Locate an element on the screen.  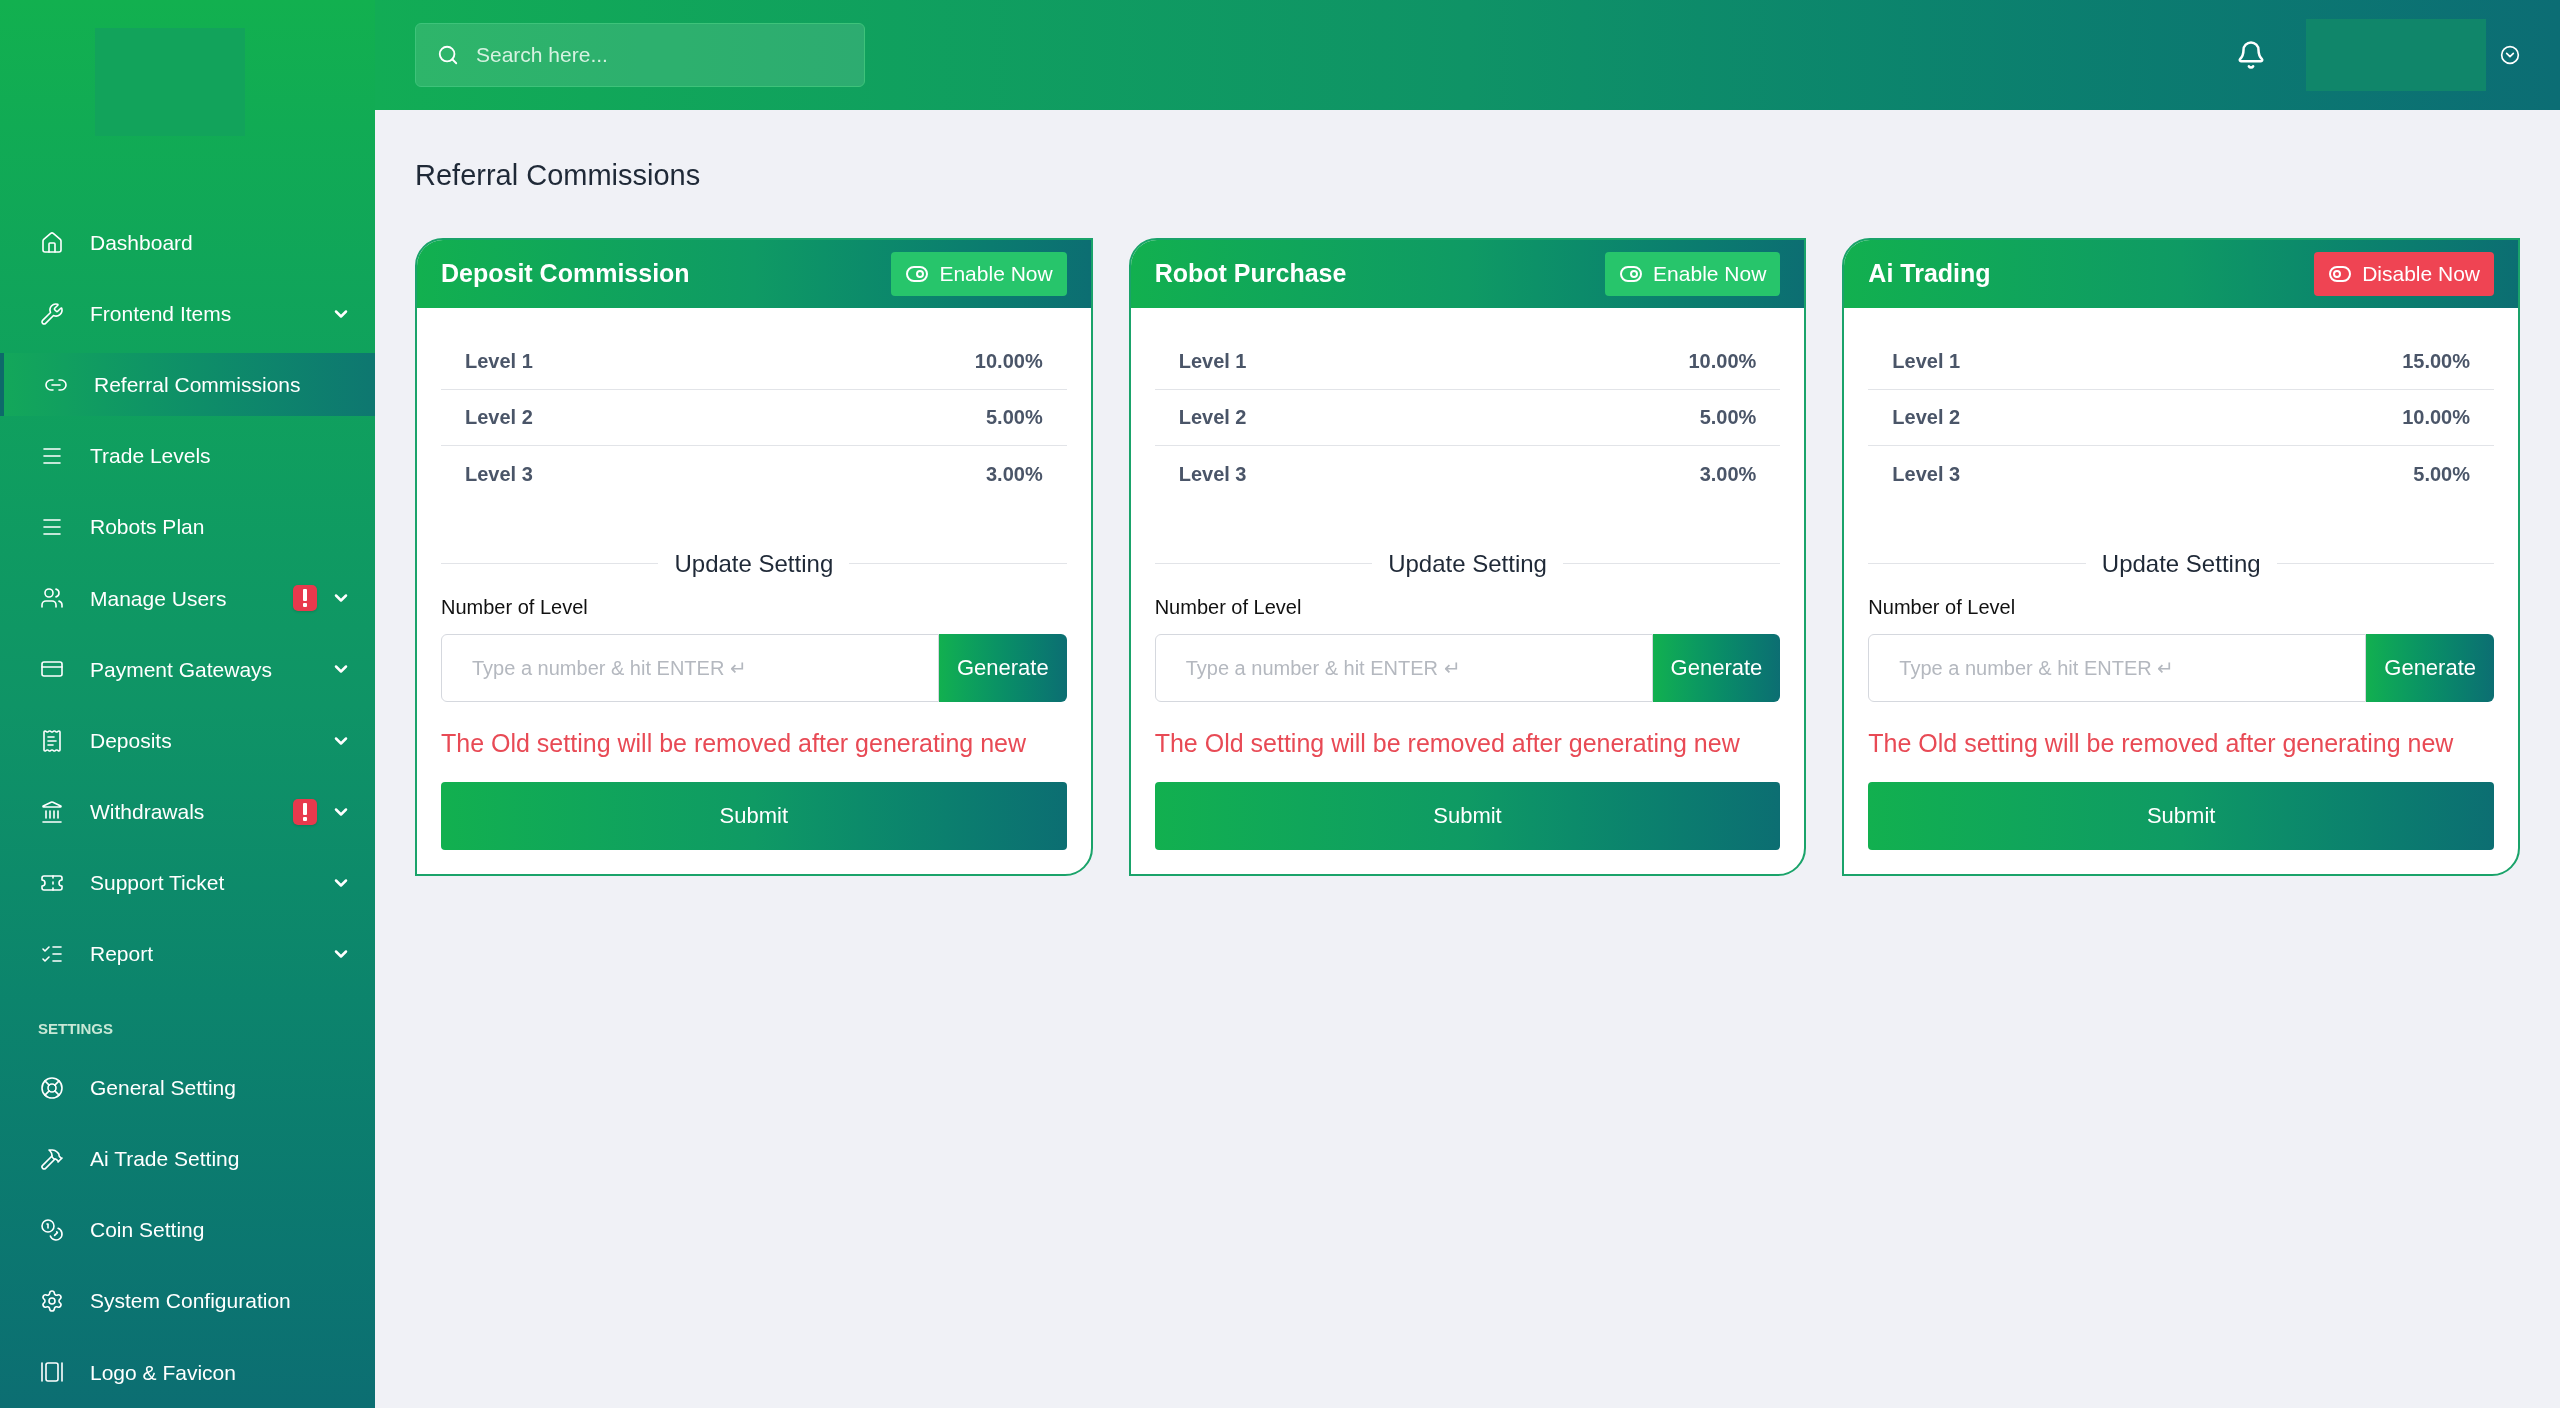
sidebar-label: Logo & Favicon is located at coordinates (163, 1372).